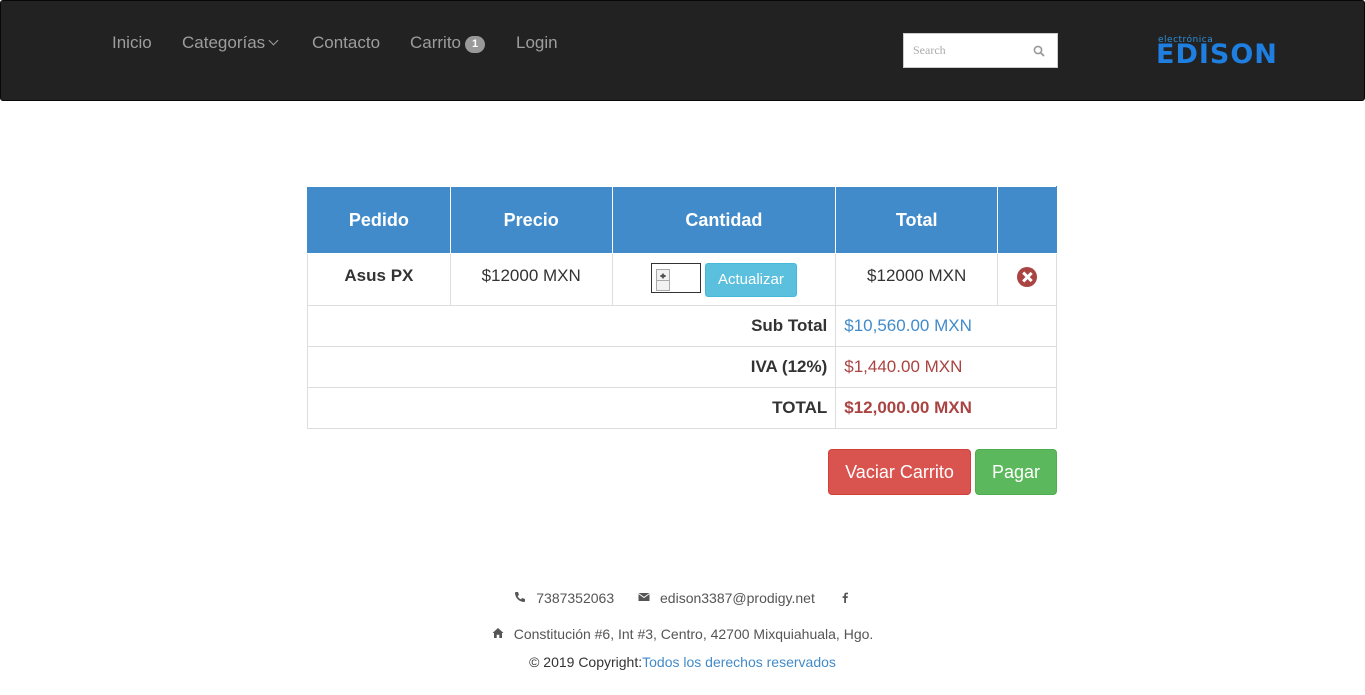 Image resolution: width=1365 pixels, height=695 pixels. What do you see at coordinates (475, 44) in the screenshot?
I see `cart-count-badge: 1` at bounding box center [475, 44].